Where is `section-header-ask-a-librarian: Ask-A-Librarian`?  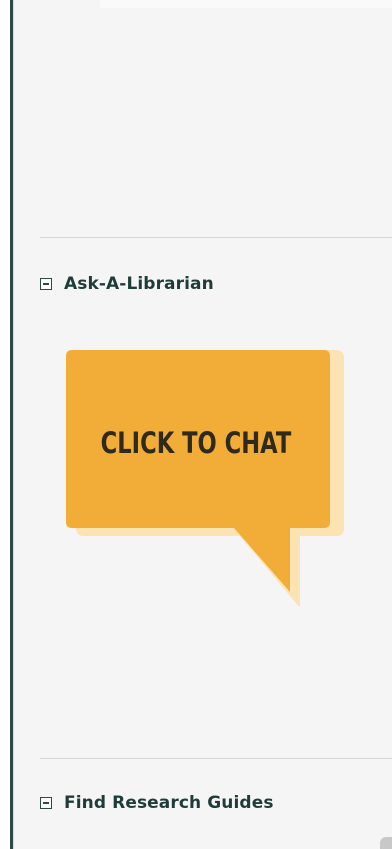 section-header-ask-a-librarian: Ask-A-Librarian is located at coordinates (127, 284).